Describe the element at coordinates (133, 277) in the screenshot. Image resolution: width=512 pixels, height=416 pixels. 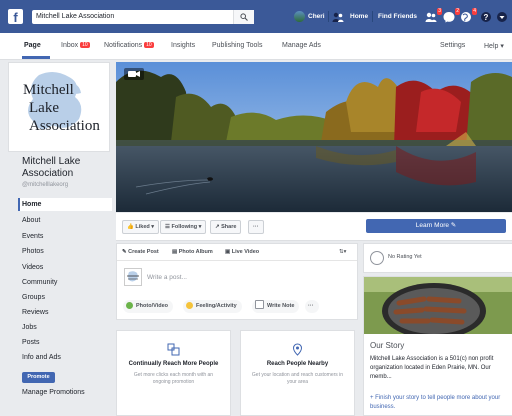
I see `page-avatar-thumbnail` at that location.